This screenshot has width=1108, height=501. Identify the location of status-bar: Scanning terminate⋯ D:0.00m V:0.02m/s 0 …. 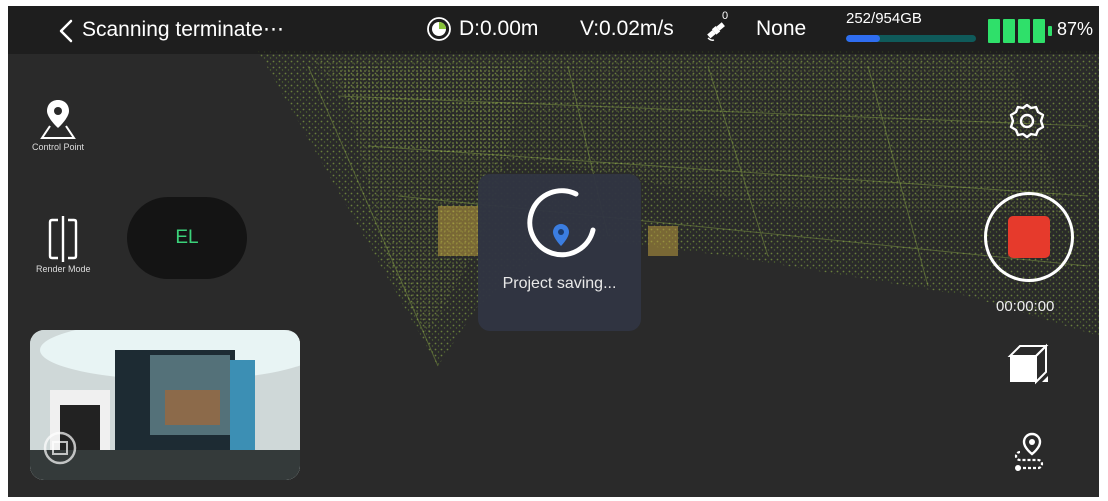
(553, 30).